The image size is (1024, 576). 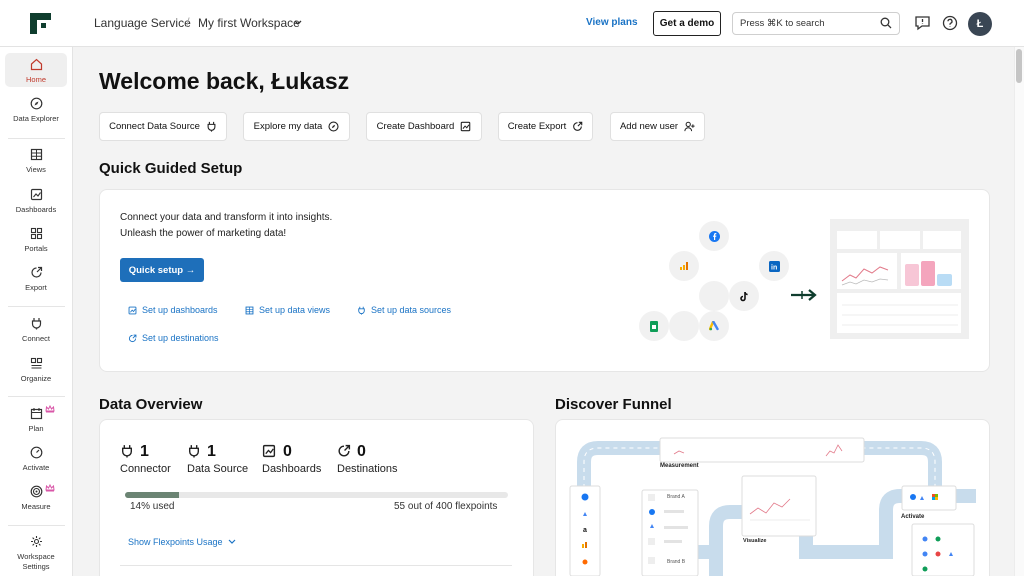 What do you see at coordinates (36, 169) in the screenshot?
I see `sidebar-item-label: Views` at bounding box center [36, 169].